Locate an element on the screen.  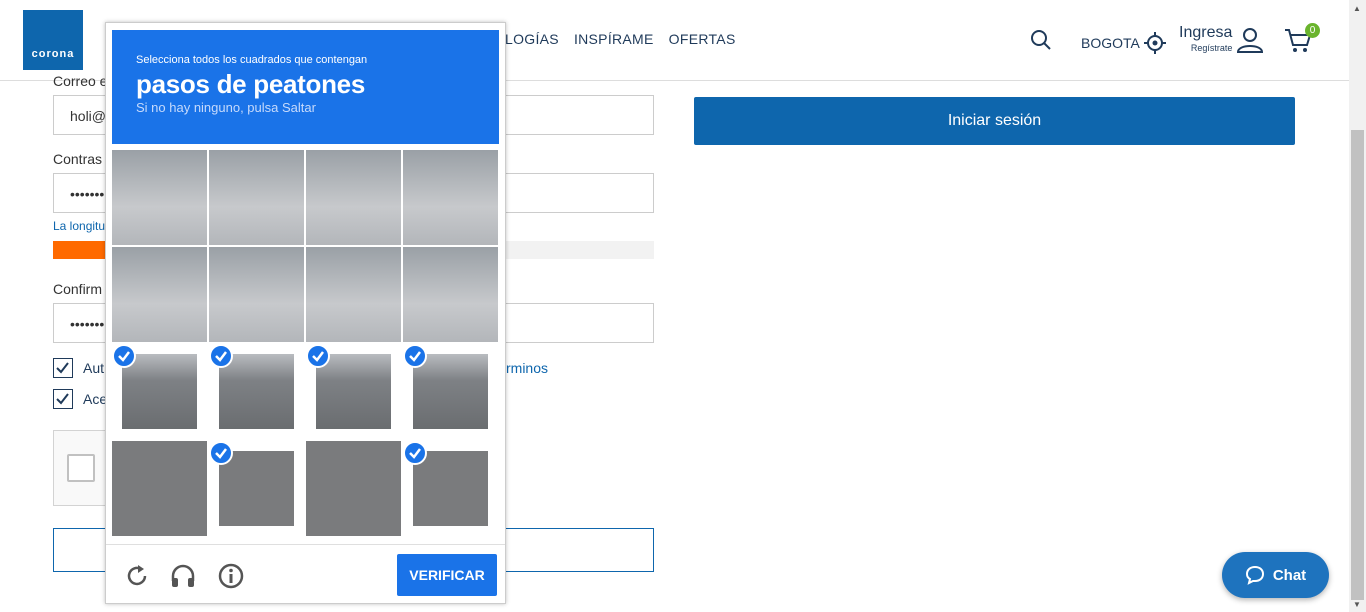
city-label: BOGOTA is located at coordinates (1110, 43).